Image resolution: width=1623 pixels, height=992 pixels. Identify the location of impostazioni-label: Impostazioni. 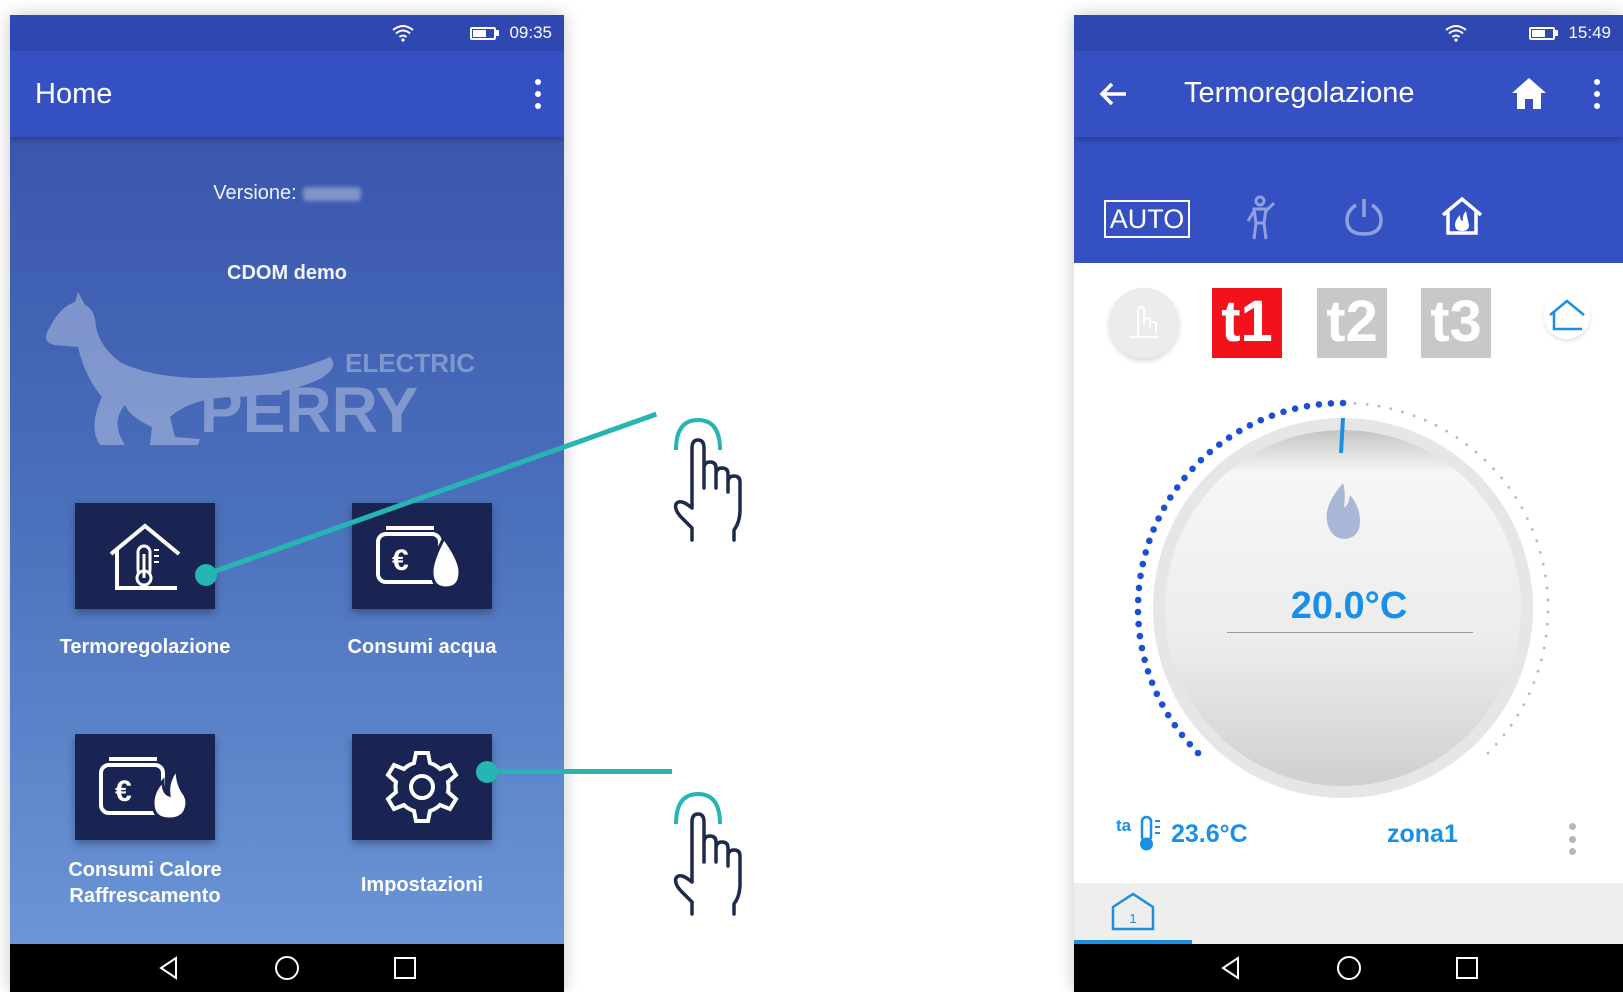
(422, 885).